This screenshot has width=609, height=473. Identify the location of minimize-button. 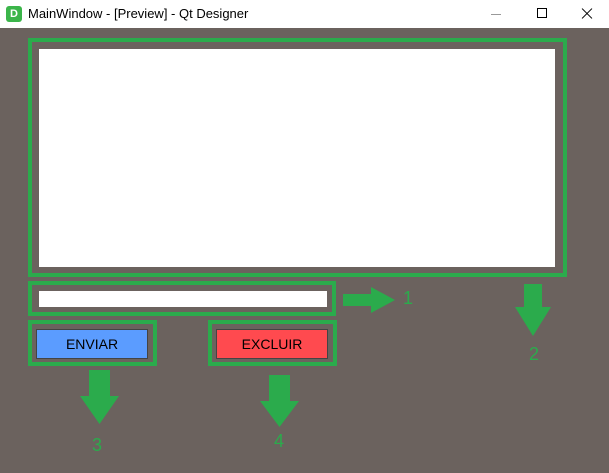
(496, 14).